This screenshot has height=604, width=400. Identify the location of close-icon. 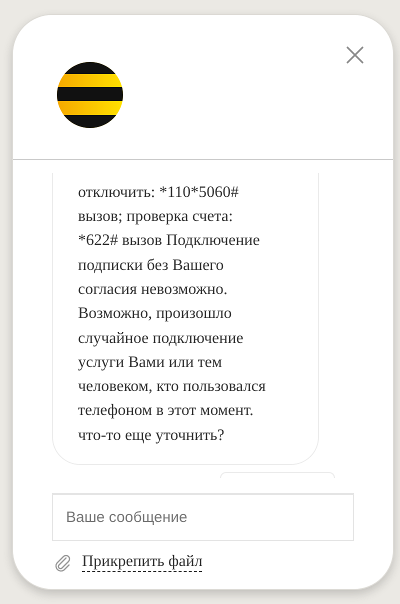
(355, 55).